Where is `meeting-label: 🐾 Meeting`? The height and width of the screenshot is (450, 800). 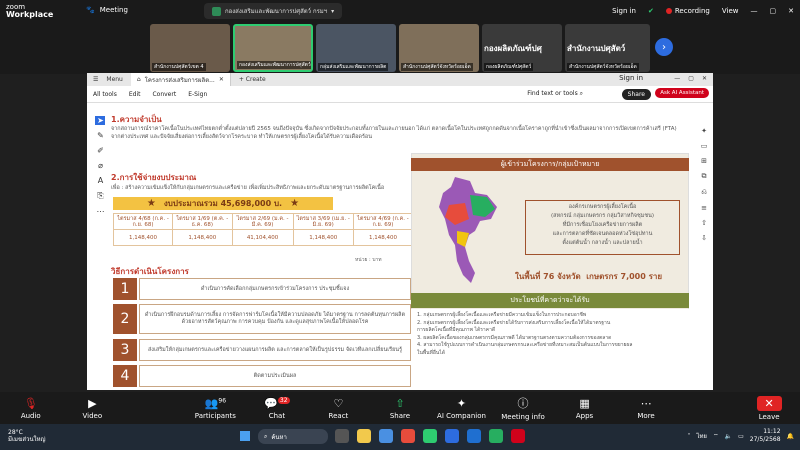
meeting-label: 🐾 Meeting is located at coordinates (107, 10).